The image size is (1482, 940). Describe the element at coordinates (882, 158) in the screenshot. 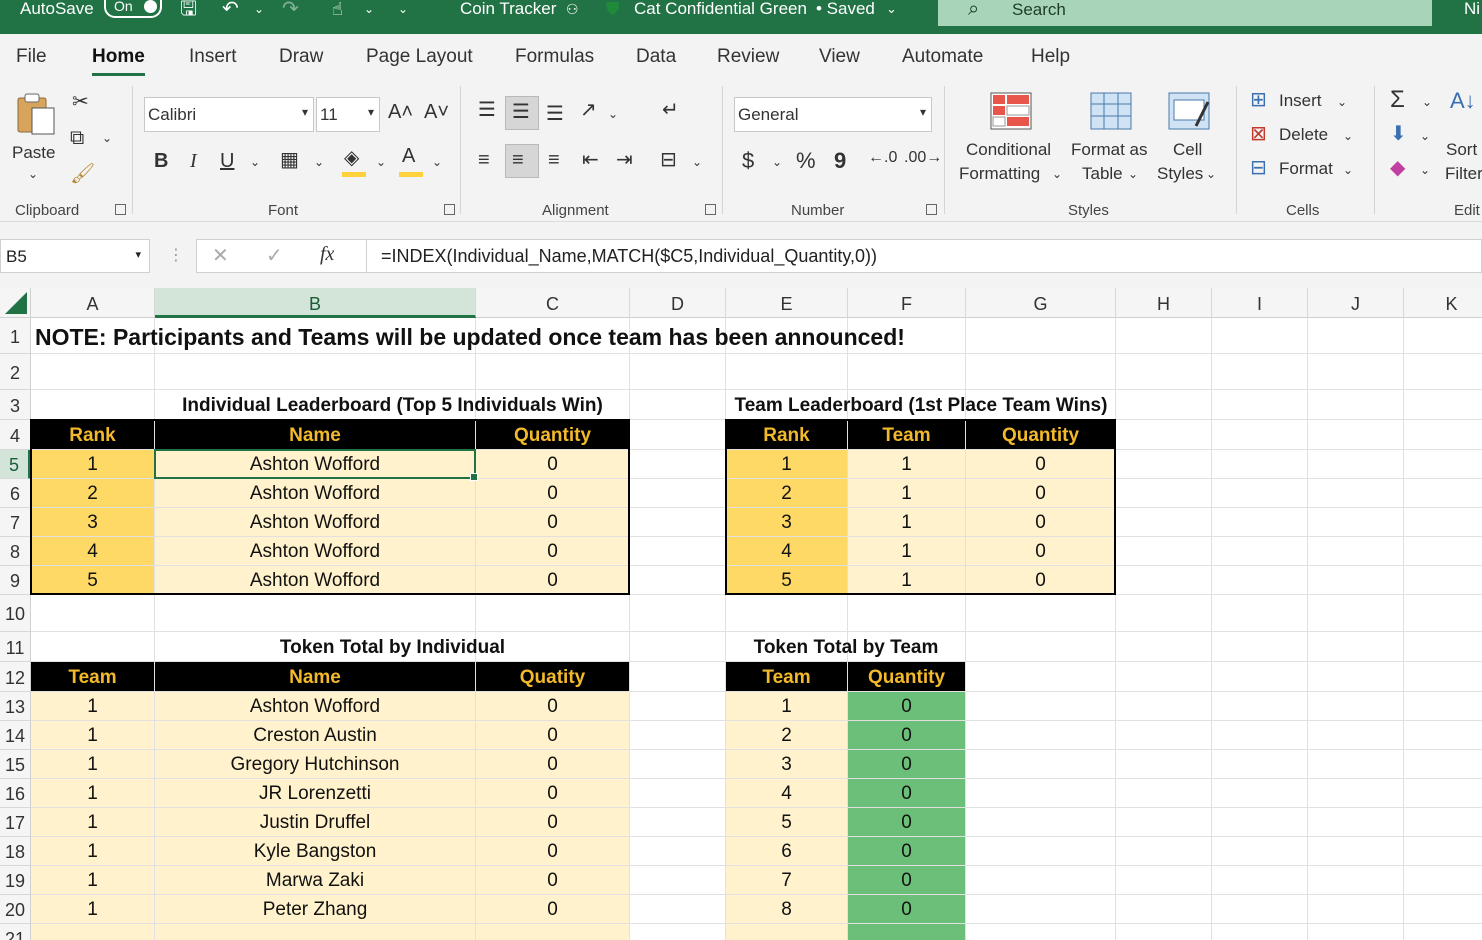

I see `increase-decimal-icon: ←.0` at that location.